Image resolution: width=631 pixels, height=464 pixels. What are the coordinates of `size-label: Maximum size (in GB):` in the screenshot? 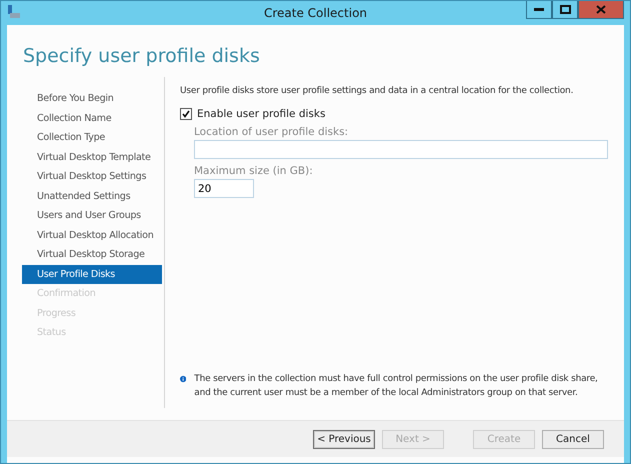 It's located at (254, 171).